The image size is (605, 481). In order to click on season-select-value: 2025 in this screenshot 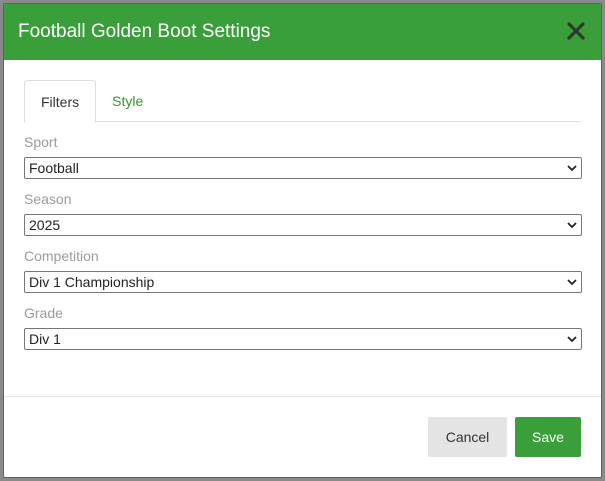, I will do `click(45, 225)`.